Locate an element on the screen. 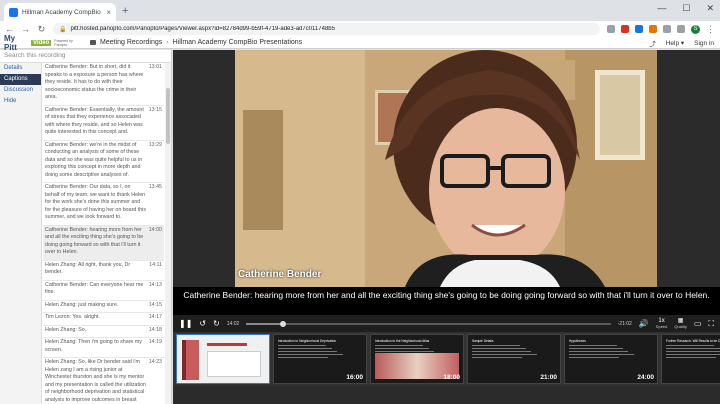 The image size is (720, 404). slide-time: 24:00 is located at coordinates (645, 377).